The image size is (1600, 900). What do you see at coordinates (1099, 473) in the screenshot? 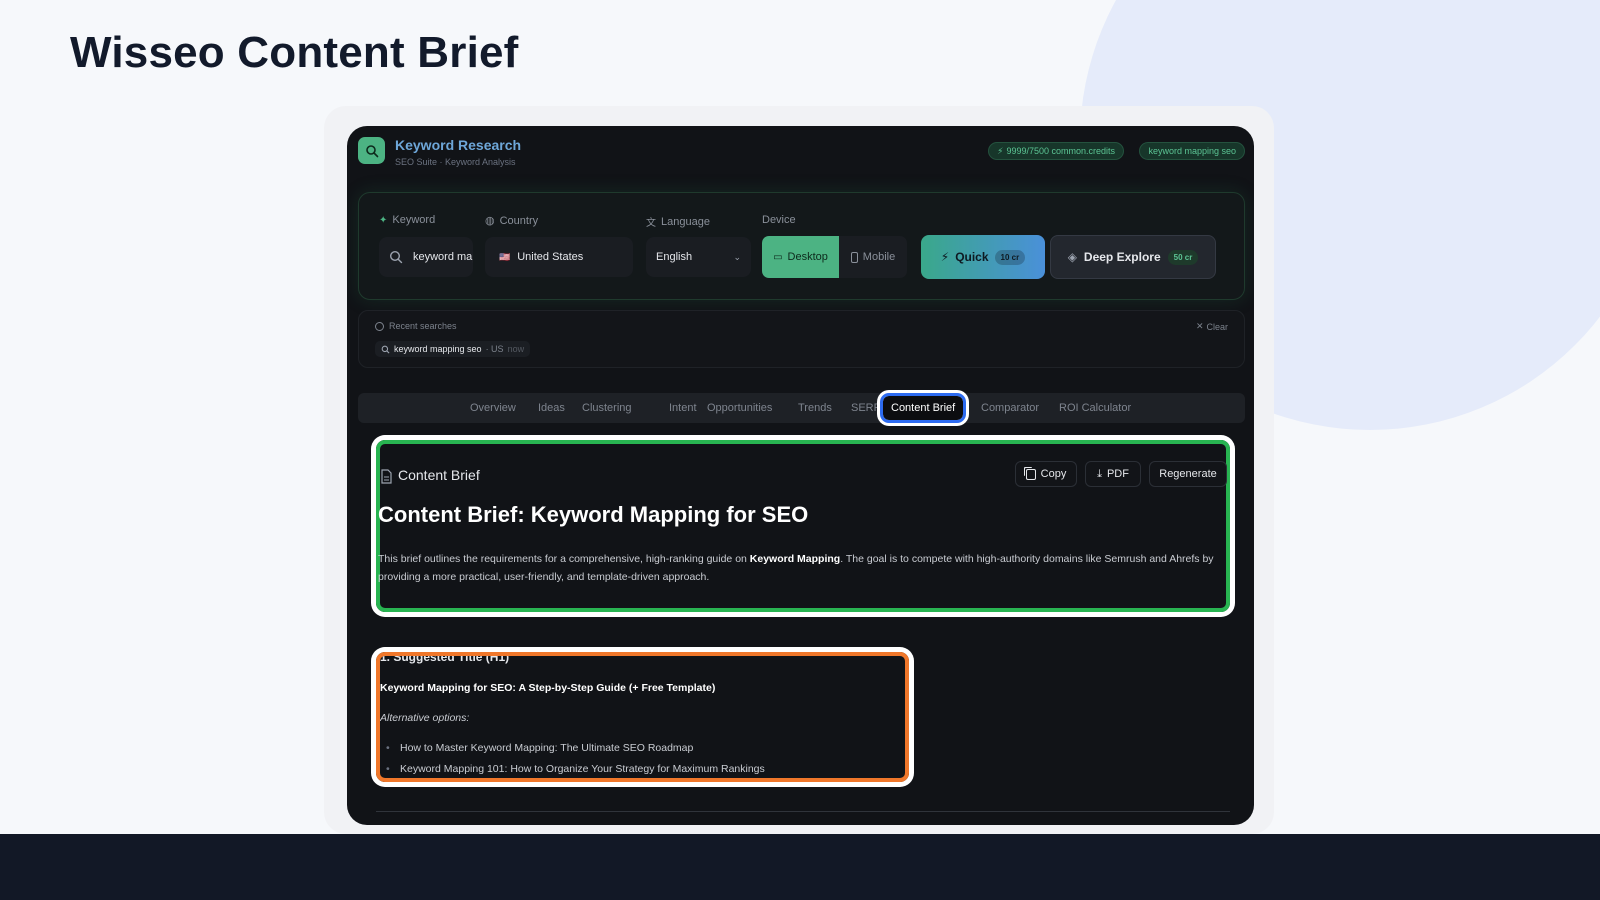
I see `download-icon: ⤓` at bounding box center [1099, 473].